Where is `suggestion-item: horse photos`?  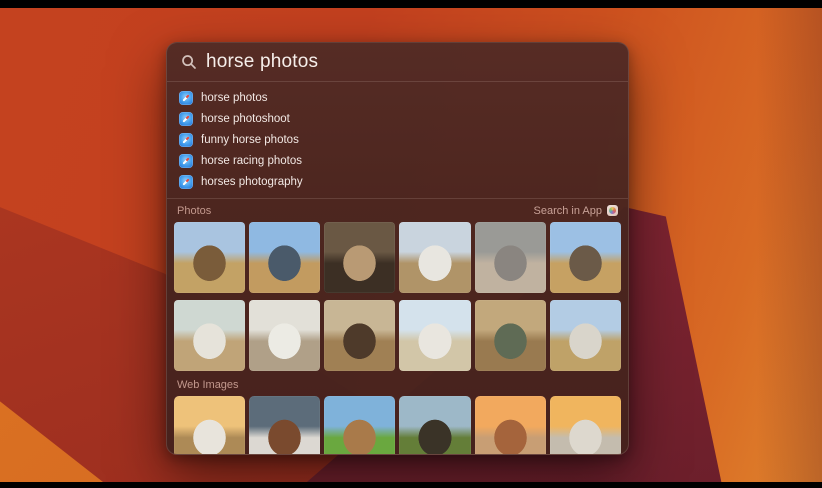 suggestion-item: horse photos is located at coordinates (397, 97).